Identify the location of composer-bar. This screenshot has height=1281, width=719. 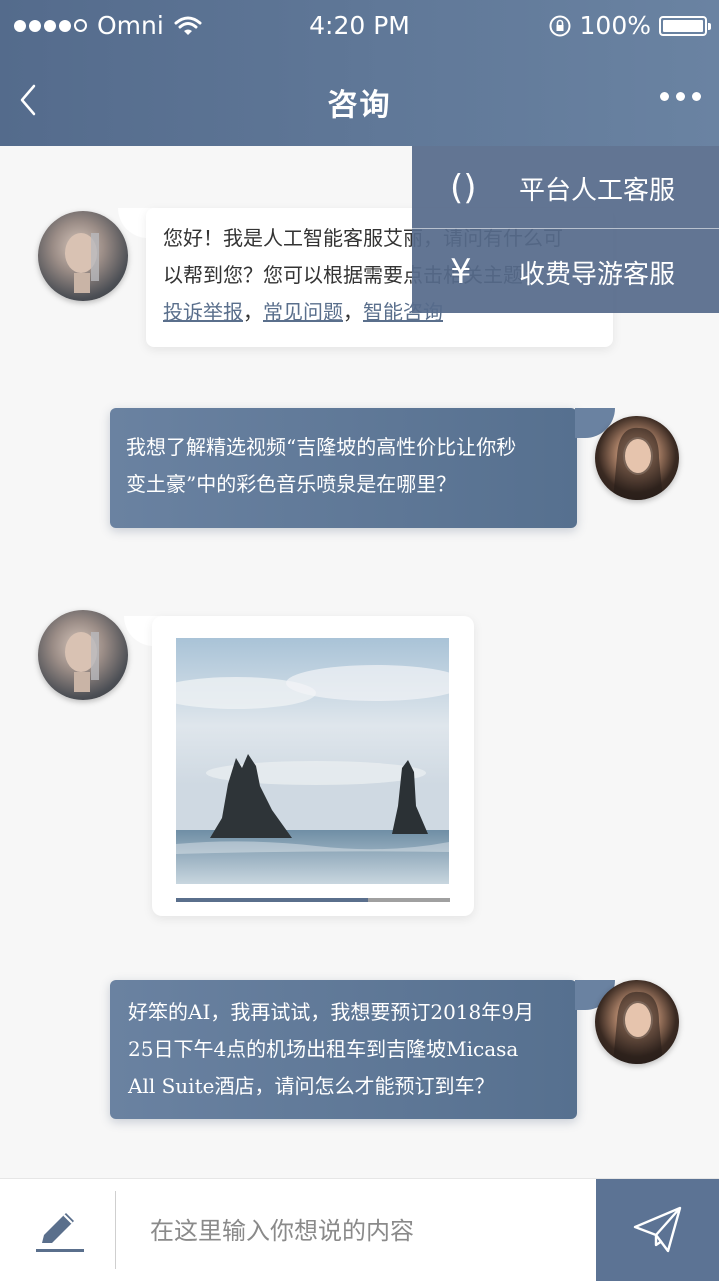
(359, 1229).